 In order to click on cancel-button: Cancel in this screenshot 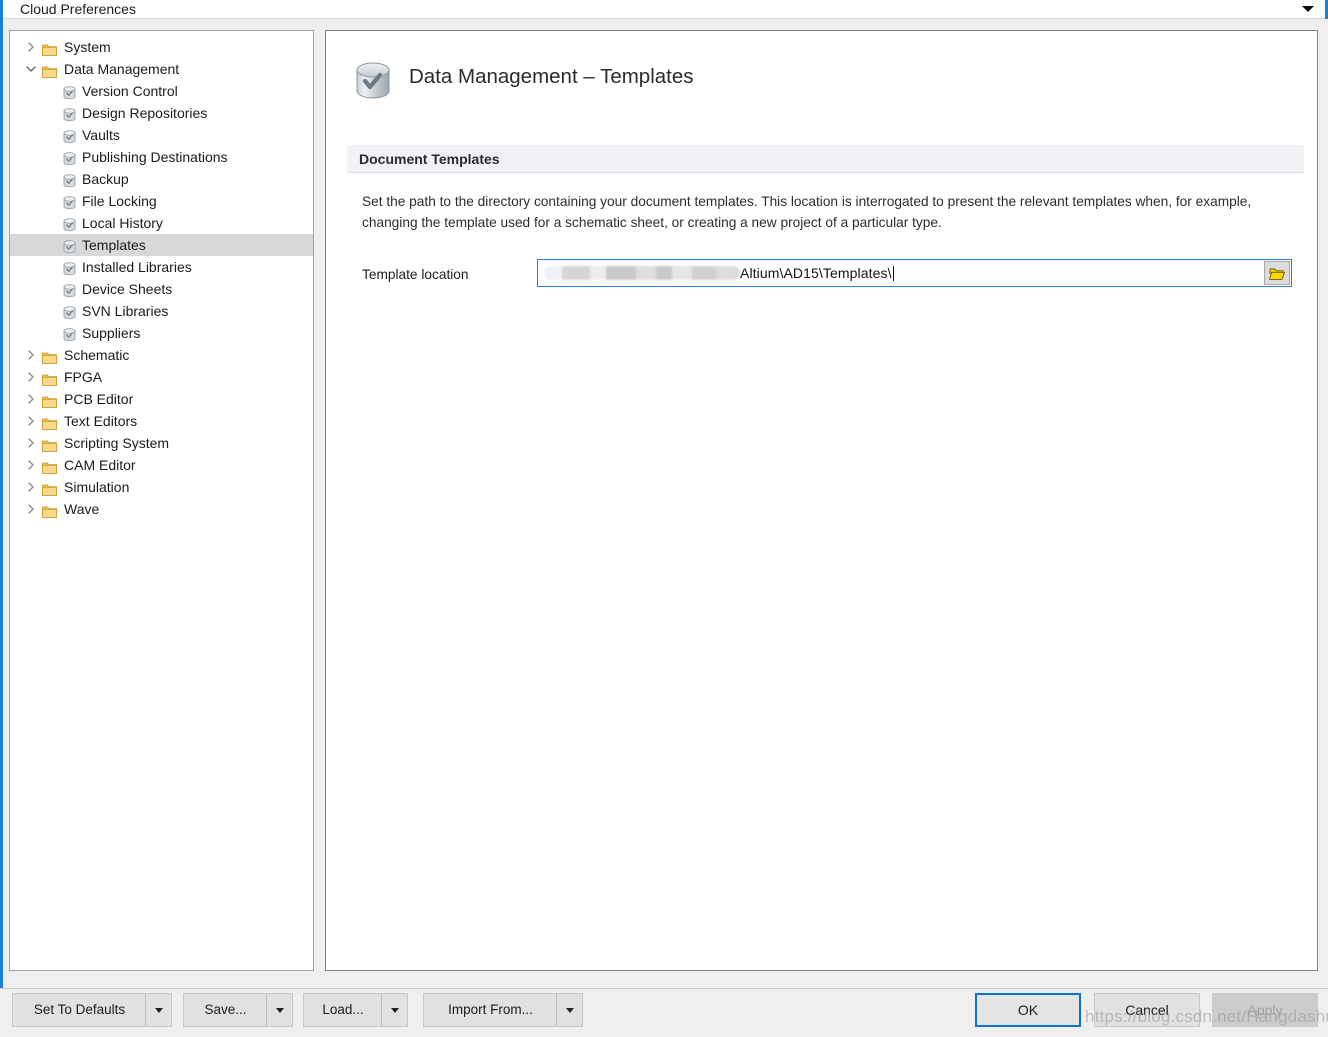, I will do `click(1147, 1010)`.